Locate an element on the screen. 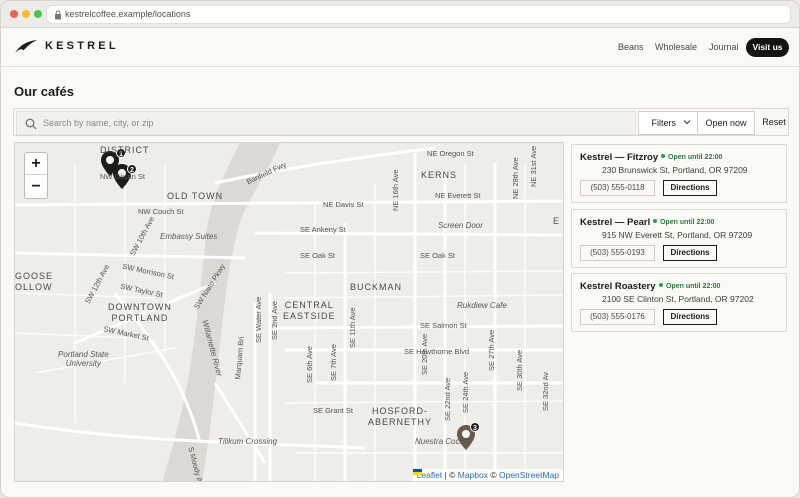 This screenshot has width=800, height=498. location-address: 230 Brunswick St, Portland, OR 97209 is located at coordinates (675, 170).